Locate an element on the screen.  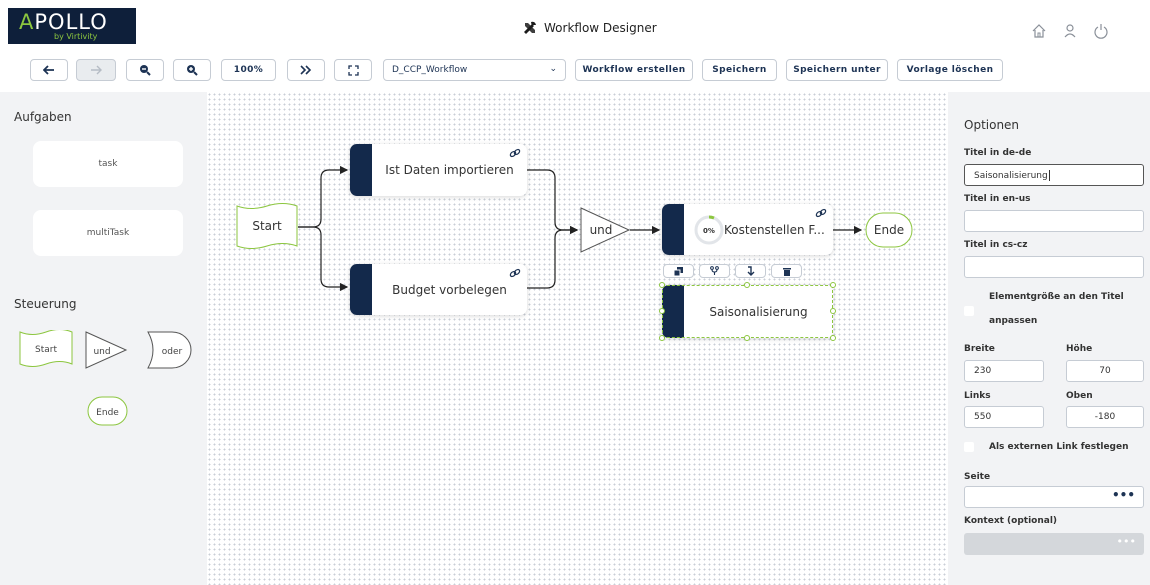
palette-start: Start is located at coordinates (48, 349).